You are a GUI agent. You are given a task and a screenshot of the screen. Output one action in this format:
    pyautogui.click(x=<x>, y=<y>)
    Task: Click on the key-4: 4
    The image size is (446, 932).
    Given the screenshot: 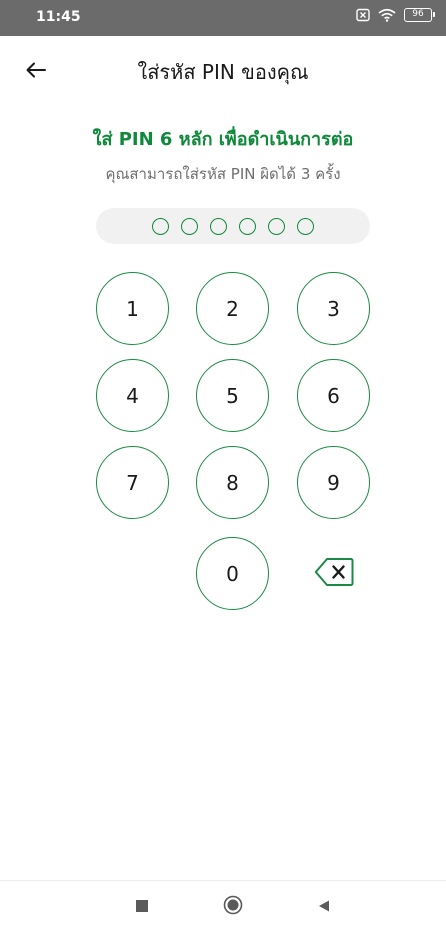 What is the action you would take?
    pyautogui.click(x=132, y=395)
    